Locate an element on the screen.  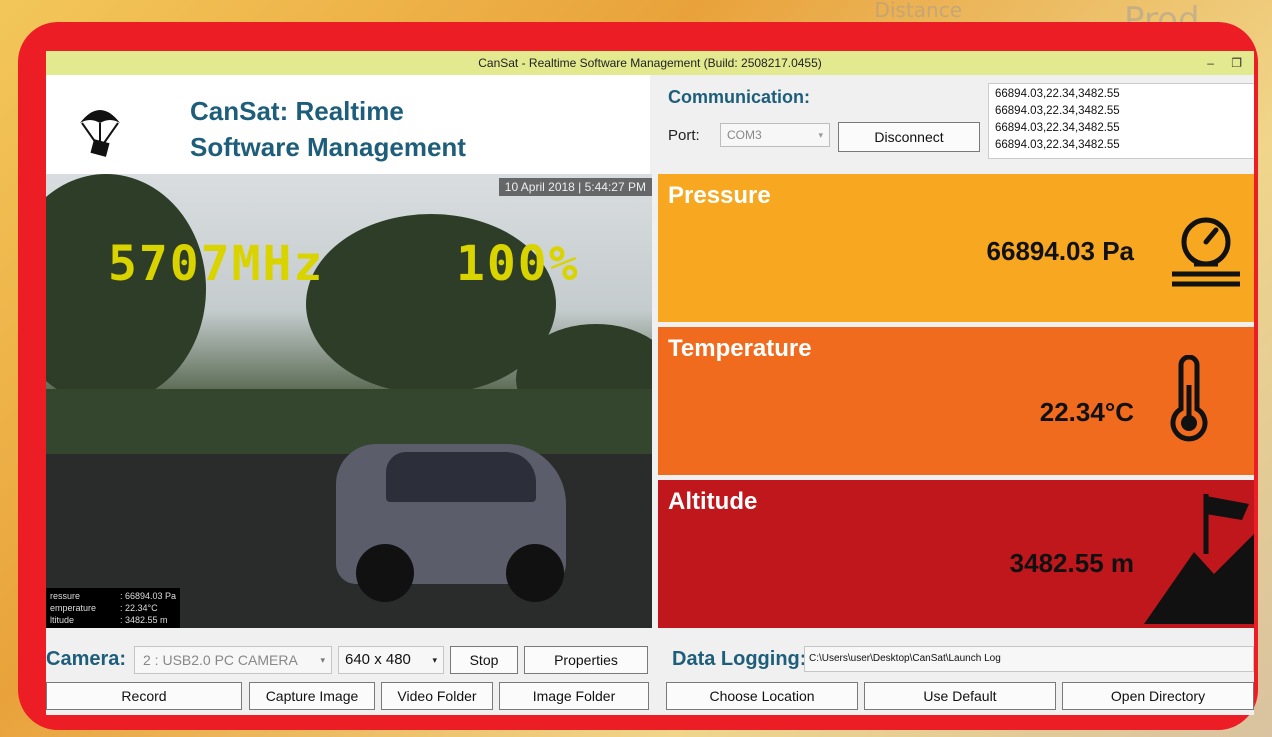
port-value: COM3 is located at coordinates (744, 135).